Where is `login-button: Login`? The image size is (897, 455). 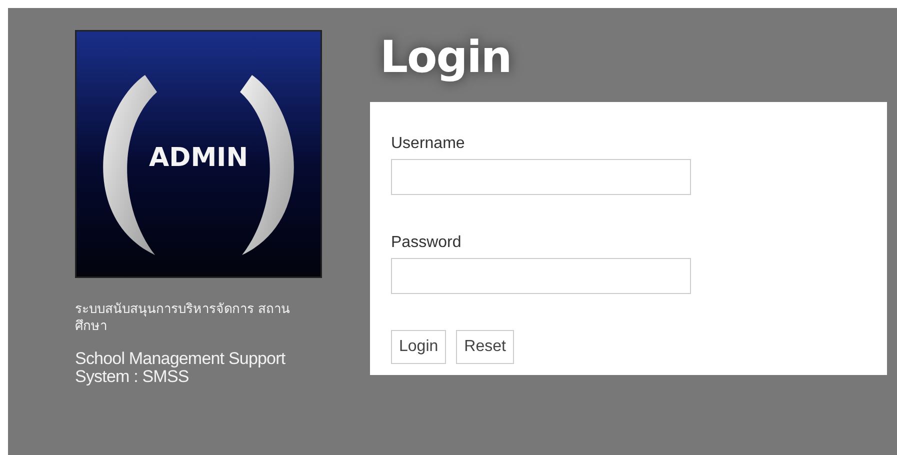 login-button: Login is located at coordinates (418, 347).